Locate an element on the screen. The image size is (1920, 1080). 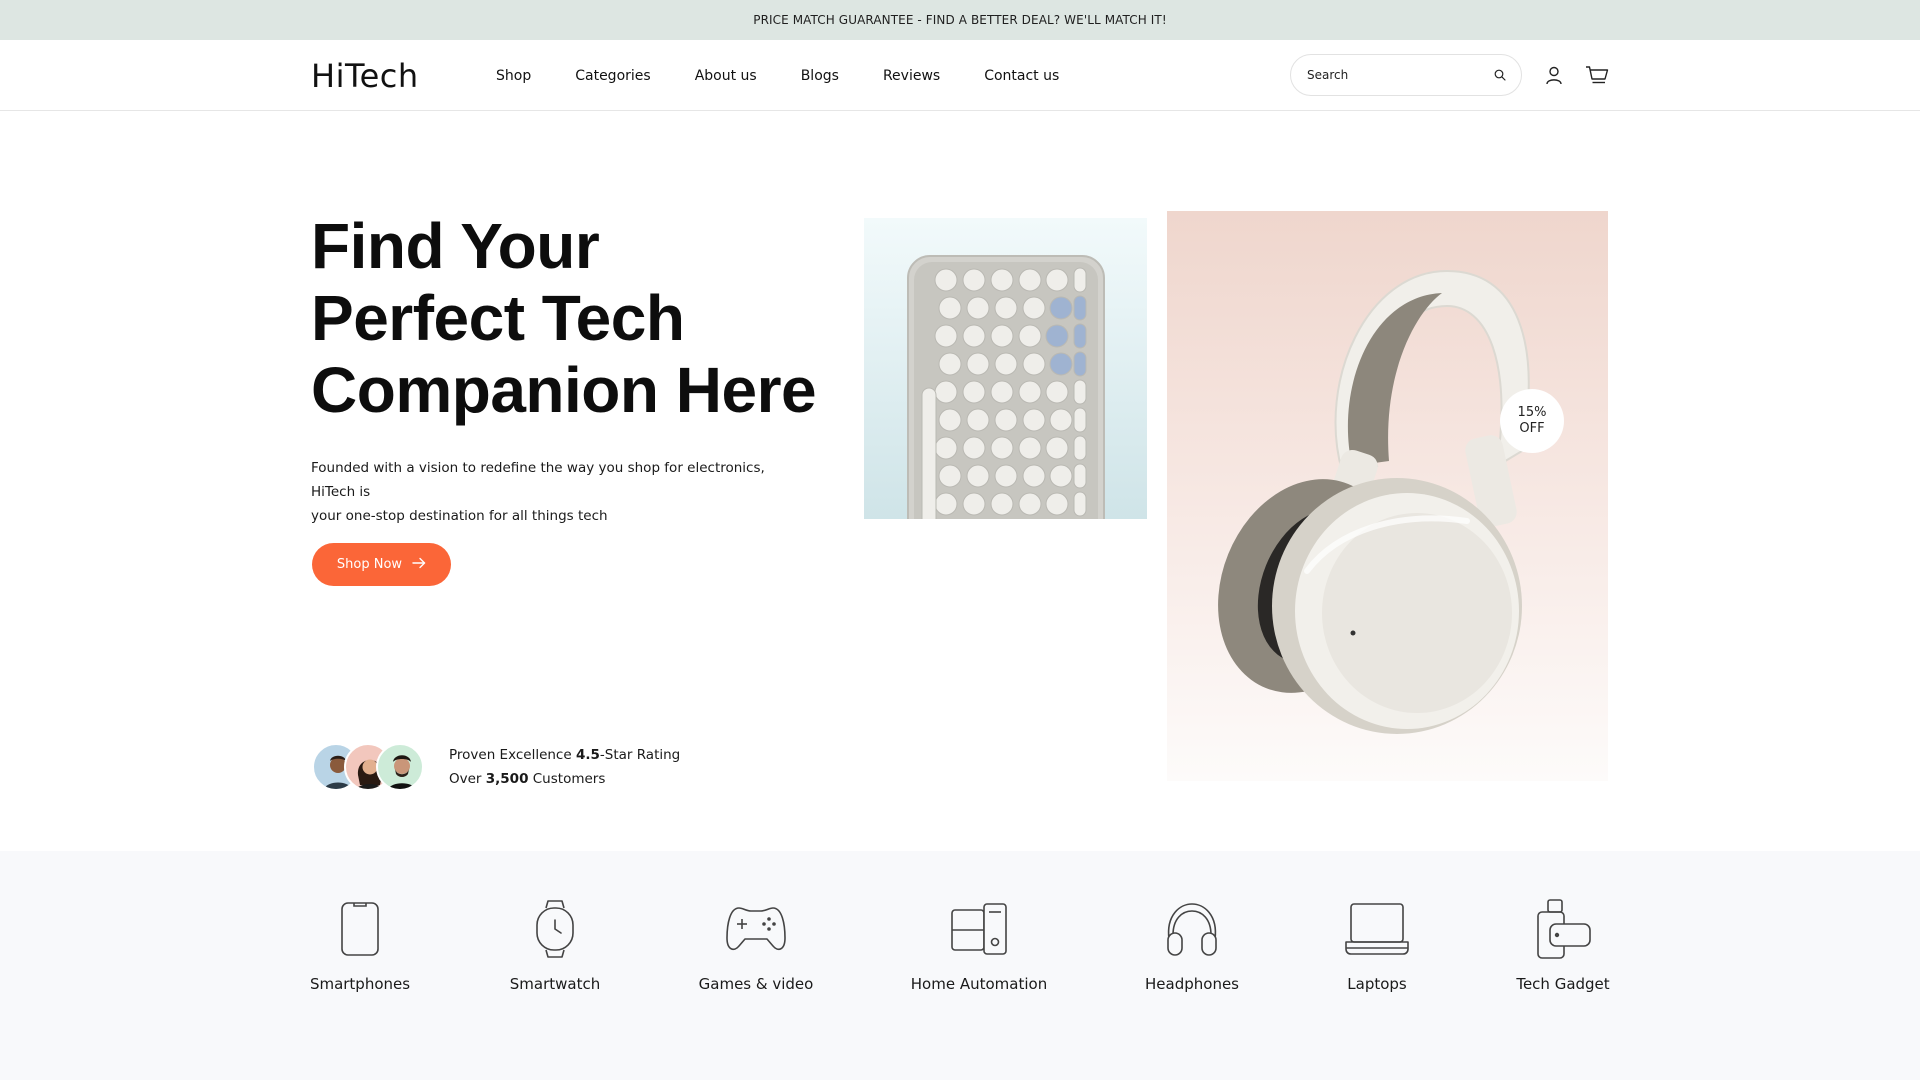
customers-line: Over 3,500 Customers is located at coordinates (564, 779).